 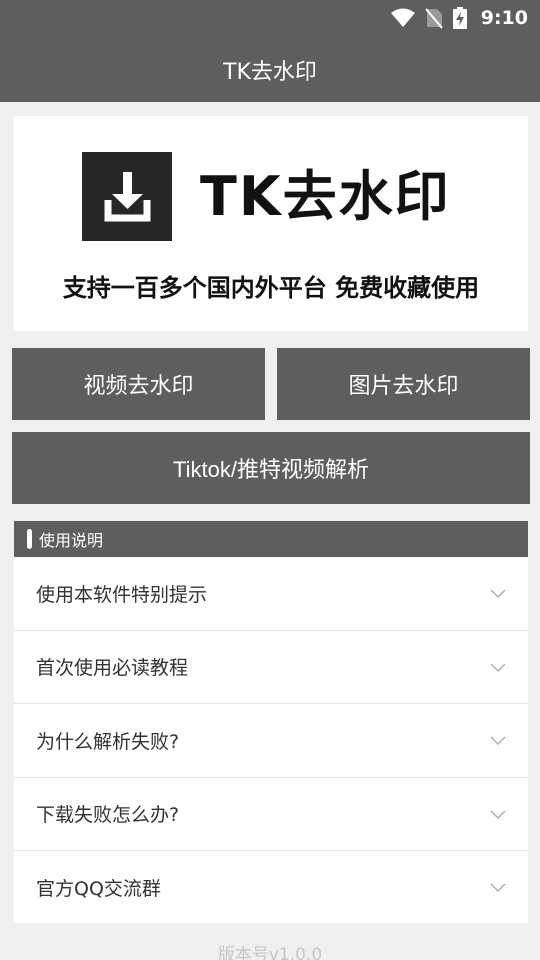 What do you see at coordinates (271, 539) in the screenshot?
I see `guide-header: 使用说明` at bounding box center [271, 539].